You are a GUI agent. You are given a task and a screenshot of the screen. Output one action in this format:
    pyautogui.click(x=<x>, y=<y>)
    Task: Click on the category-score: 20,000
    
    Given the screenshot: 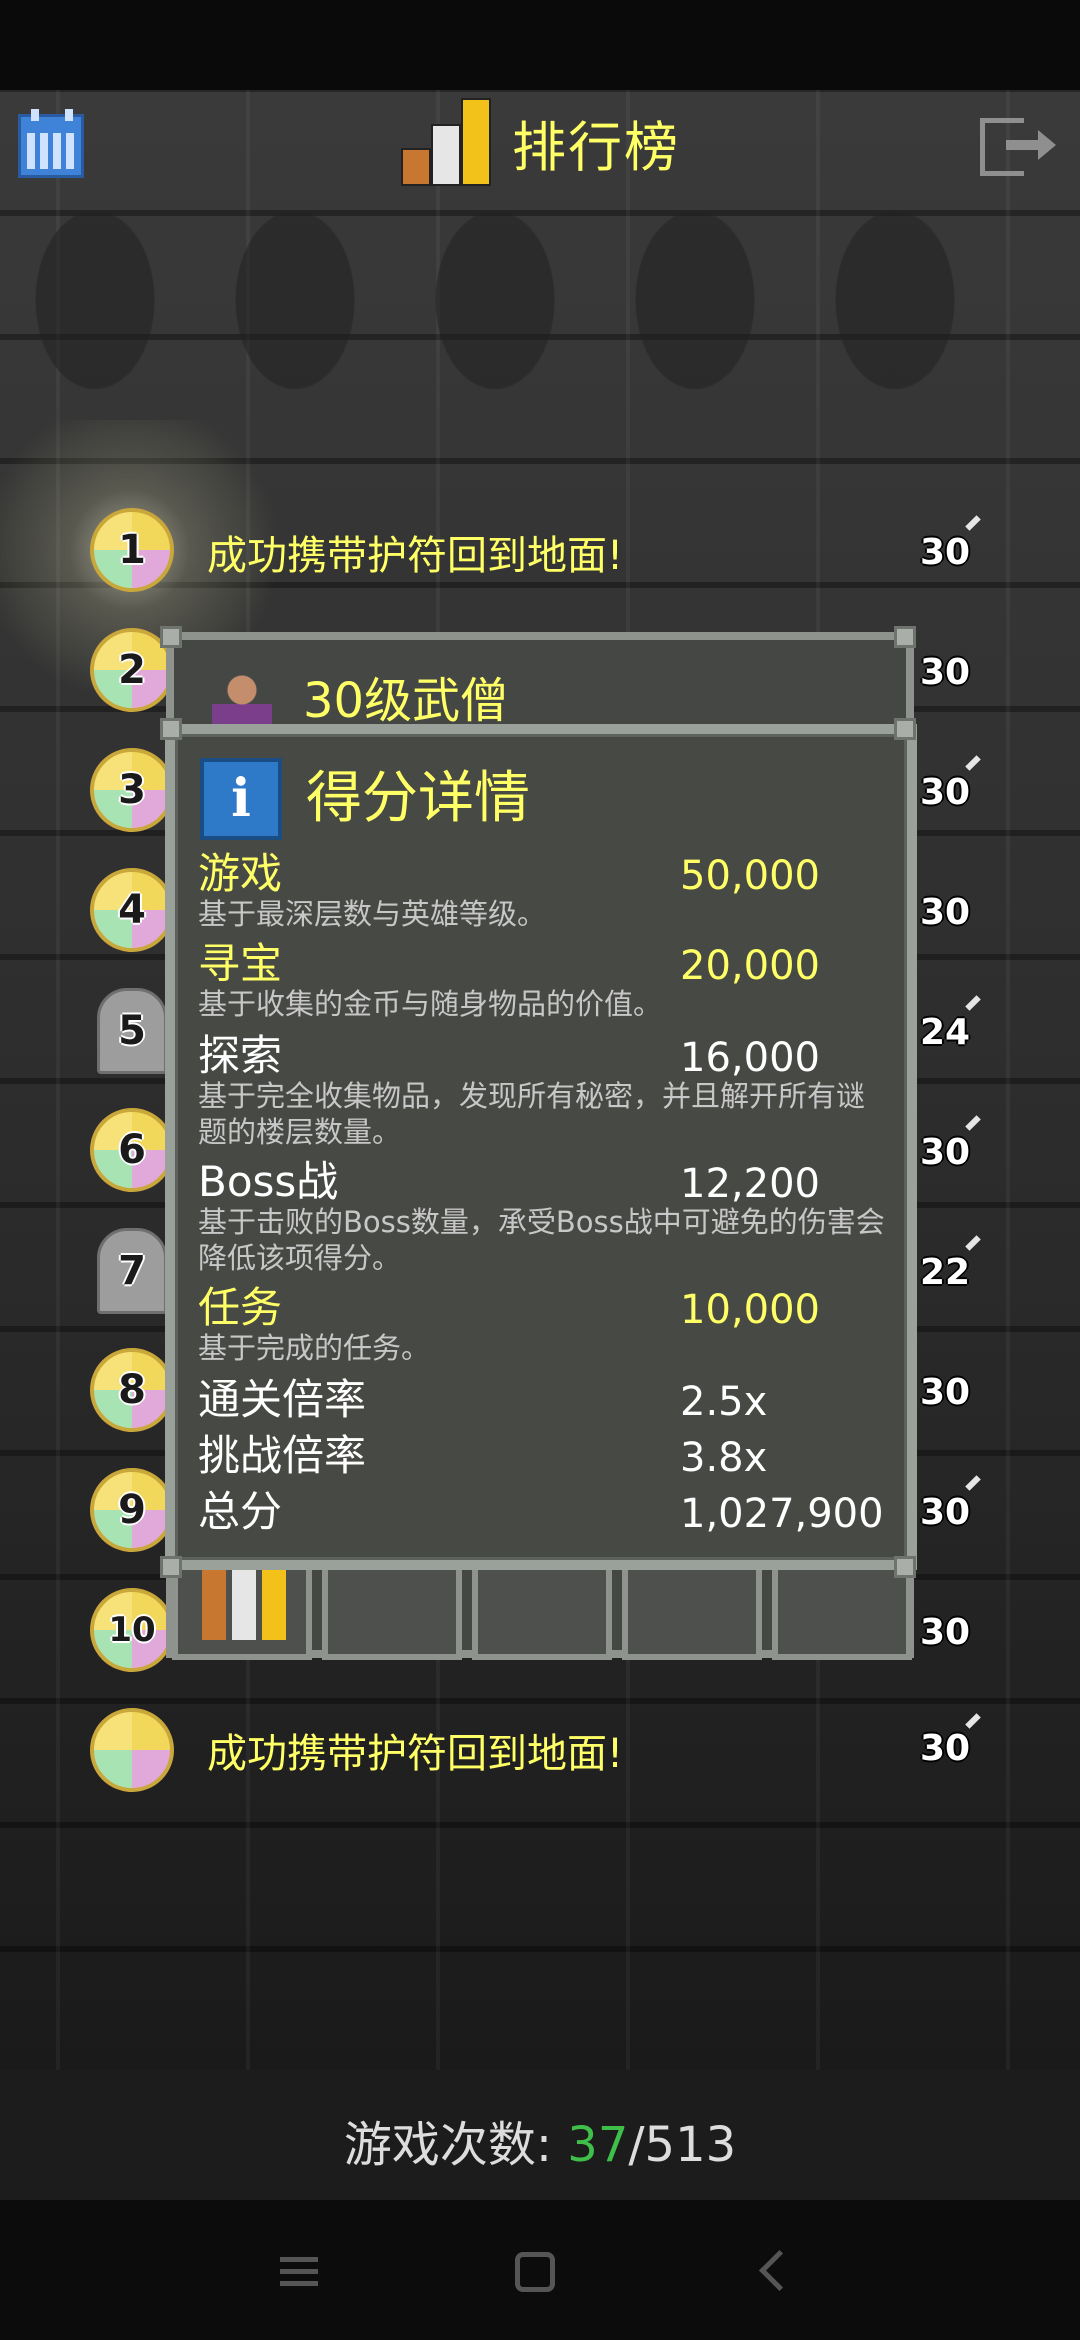 What is the action you would take?
    pyautogui.click(x=750, y=966)
    